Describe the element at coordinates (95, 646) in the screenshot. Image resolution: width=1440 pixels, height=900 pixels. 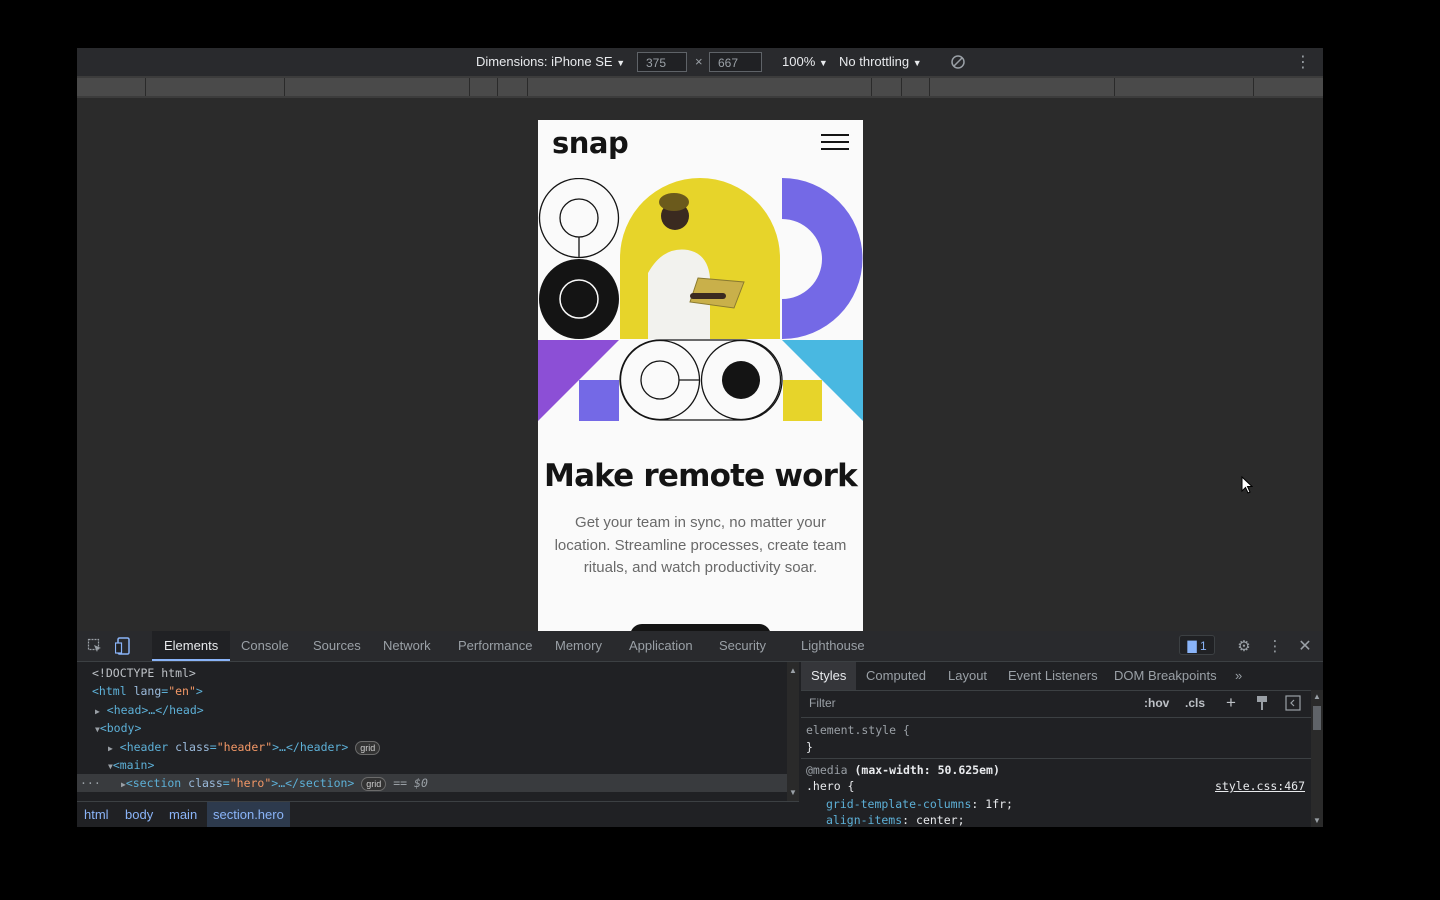
I see `inspect-element-icon` at that location.